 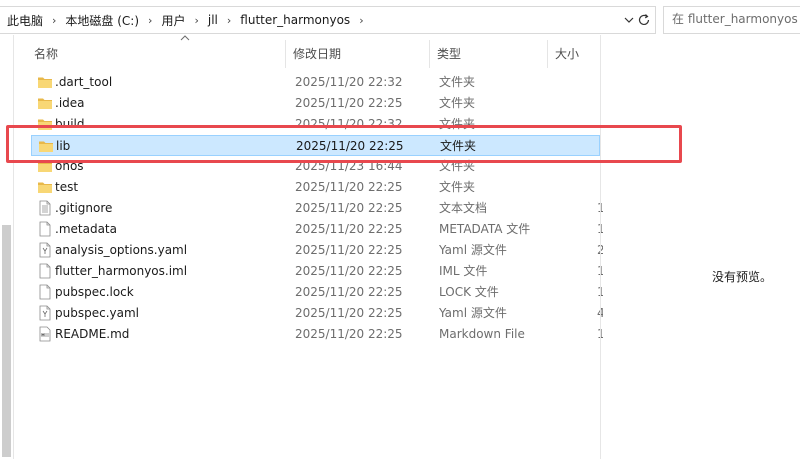 What do you see at coordinates (121, 250) in the screenshot?
I see `file-name: analysis_options.yaml` at bounding box center [121, 250].